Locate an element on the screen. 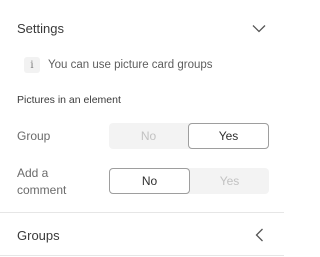 The width and height of the screenshot is (320, 257). settings-section-header: Settings is located at coordinates (142, 28).